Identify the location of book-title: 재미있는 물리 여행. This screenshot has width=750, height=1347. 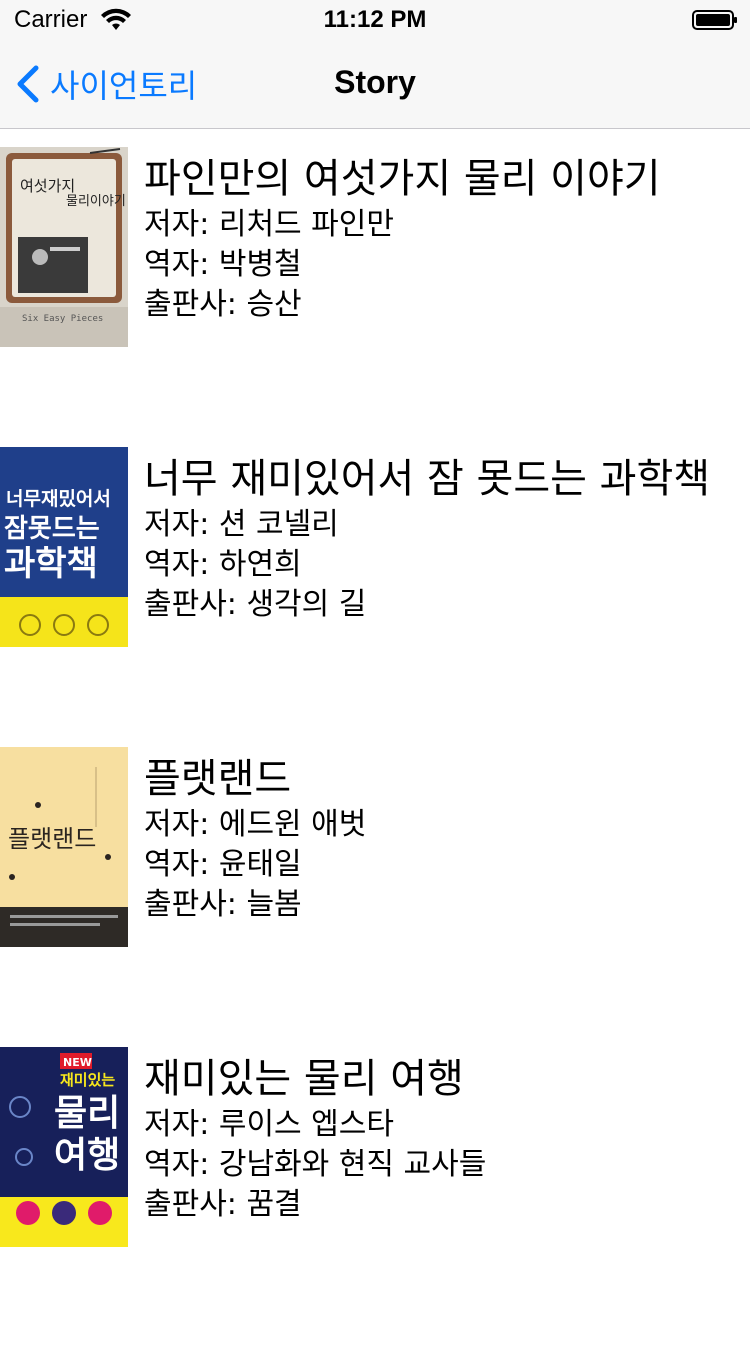
(304, 1079).